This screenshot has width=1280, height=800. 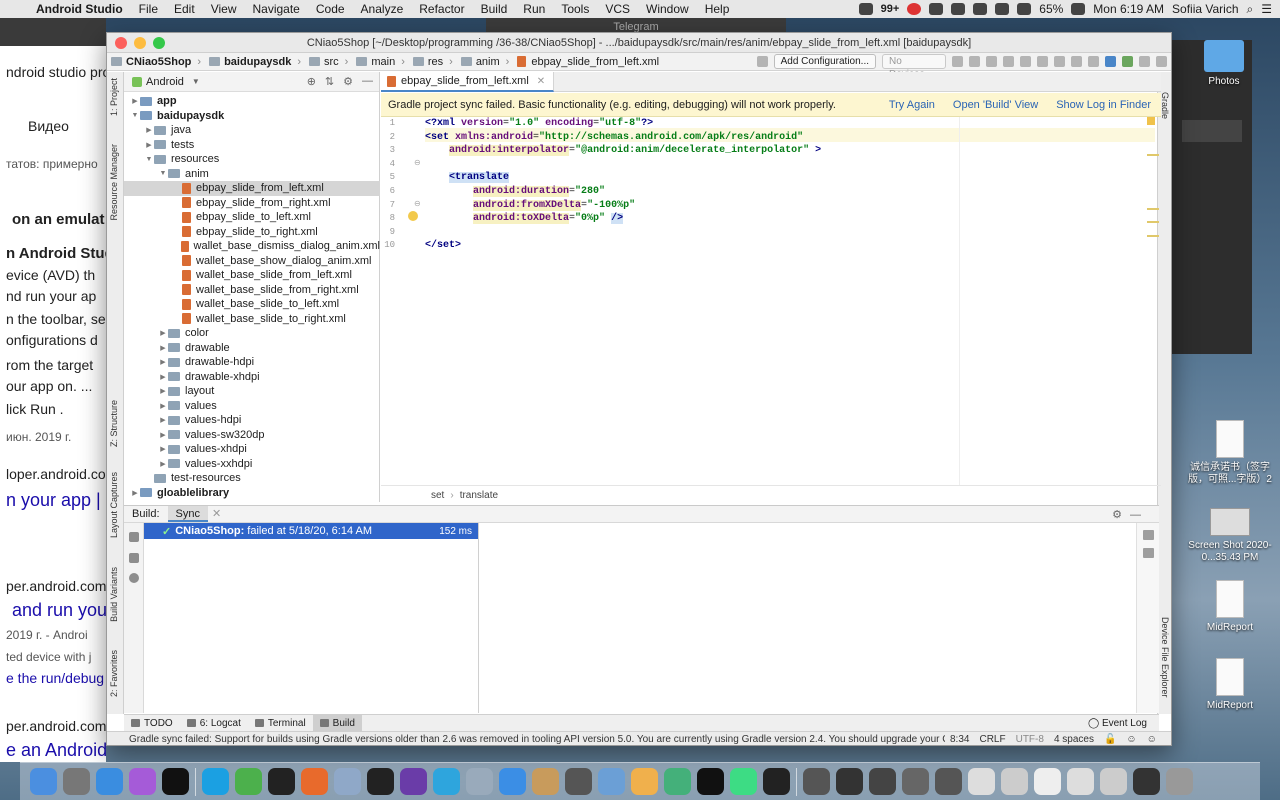 I want to click on control-center-icon: ☰, so click(x=1266, y=9).